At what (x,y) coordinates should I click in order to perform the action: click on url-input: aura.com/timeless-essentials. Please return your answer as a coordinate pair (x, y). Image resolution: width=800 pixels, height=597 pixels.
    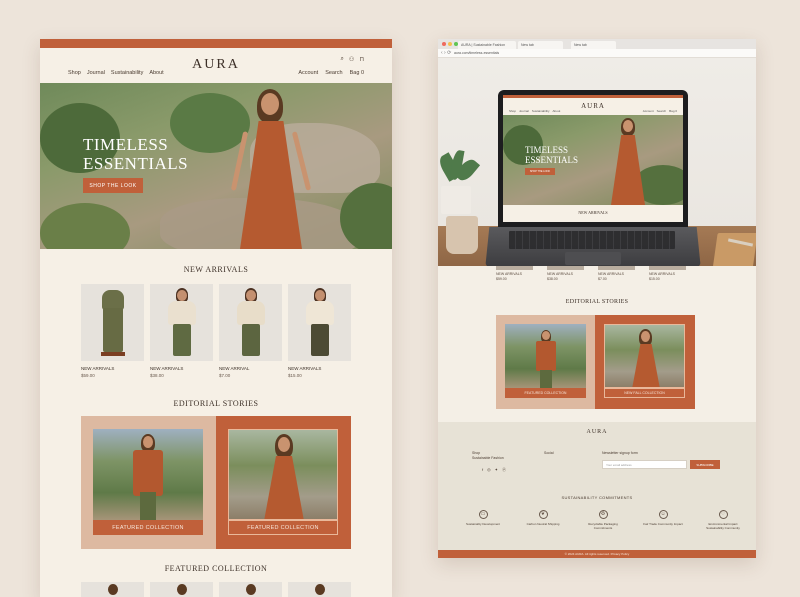
    Looking at the image, I should click on (476, 53).